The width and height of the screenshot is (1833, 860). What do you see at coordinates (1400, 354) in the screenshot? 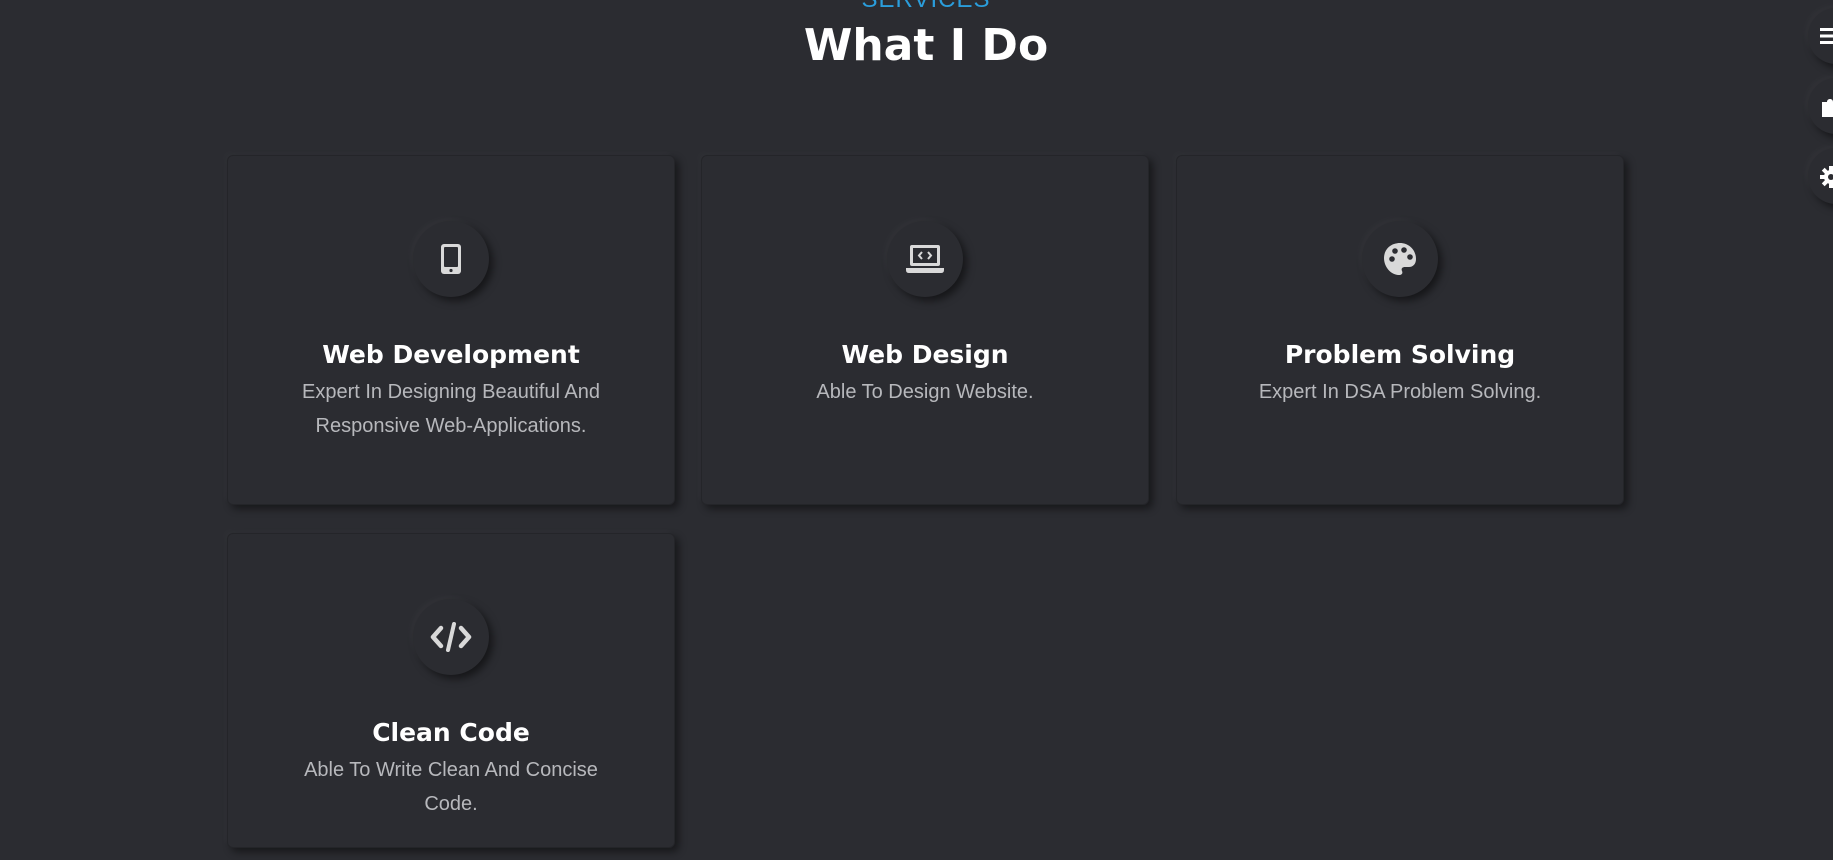
I see `card-title: Problem Solving` at bounding box center [1400, 354].